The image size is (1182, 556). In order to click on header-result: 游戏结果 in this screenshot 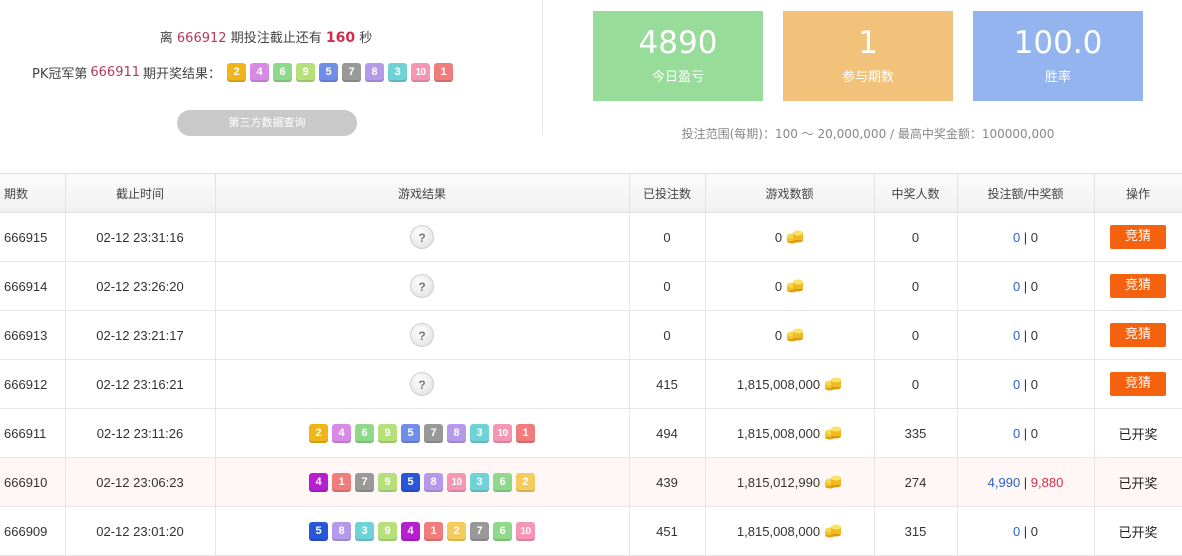, I will do `click(422, 193)`.